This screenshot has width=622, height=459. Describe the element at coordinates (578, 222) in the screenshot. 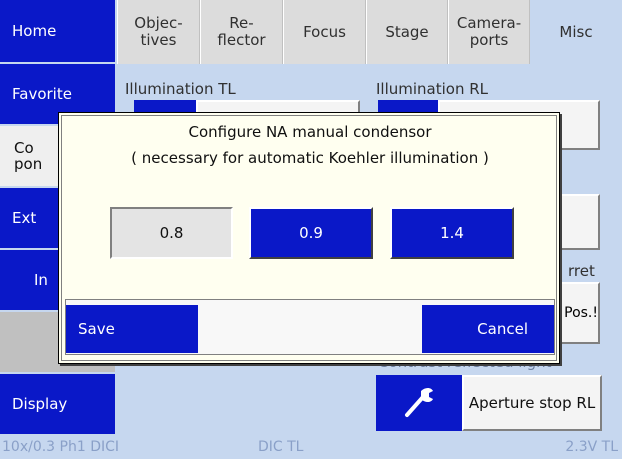

I see `rl-side-button` at that location.